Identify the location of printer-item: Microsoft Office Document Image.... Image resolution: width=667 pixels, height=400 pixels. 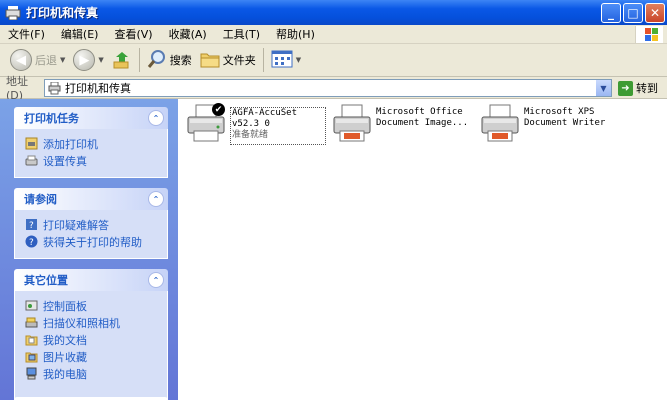
(400, 123).